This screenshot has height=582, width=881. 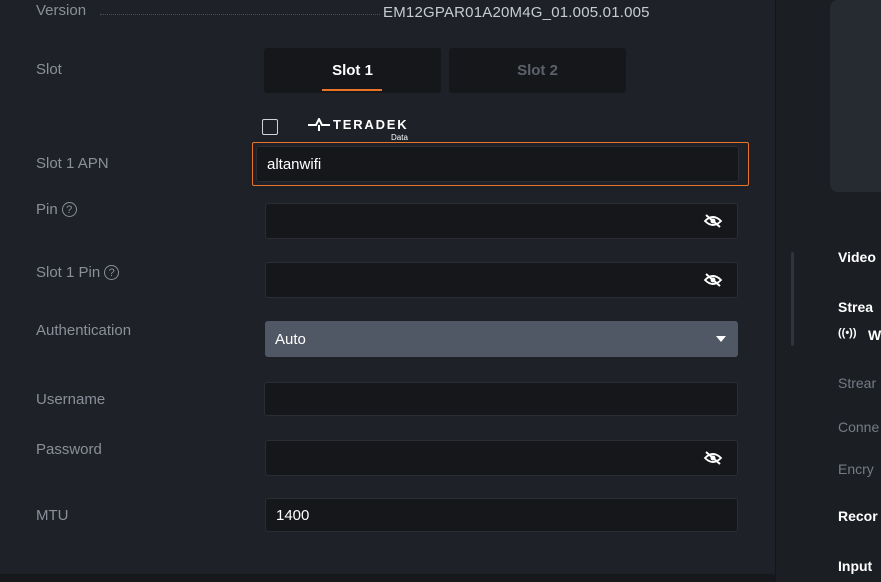 I want to click on slot1-pin-label: Slot 1 Pin ?, so click(x=78, y=272).